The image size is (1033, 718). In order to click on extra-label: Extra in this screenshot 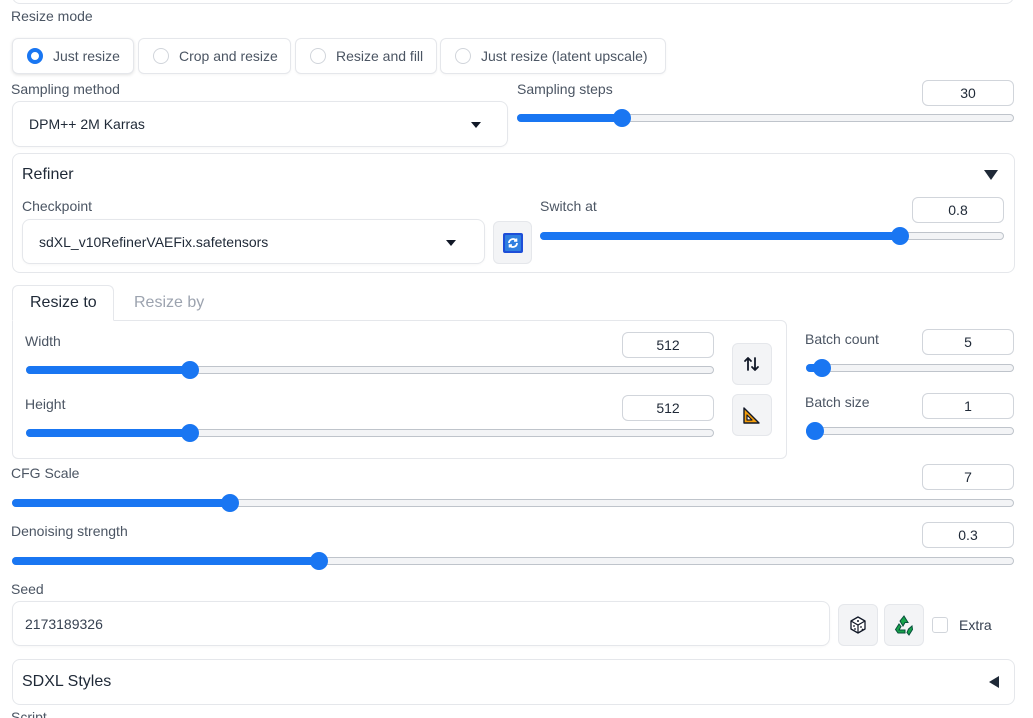, I will do `click(975, 625)`.